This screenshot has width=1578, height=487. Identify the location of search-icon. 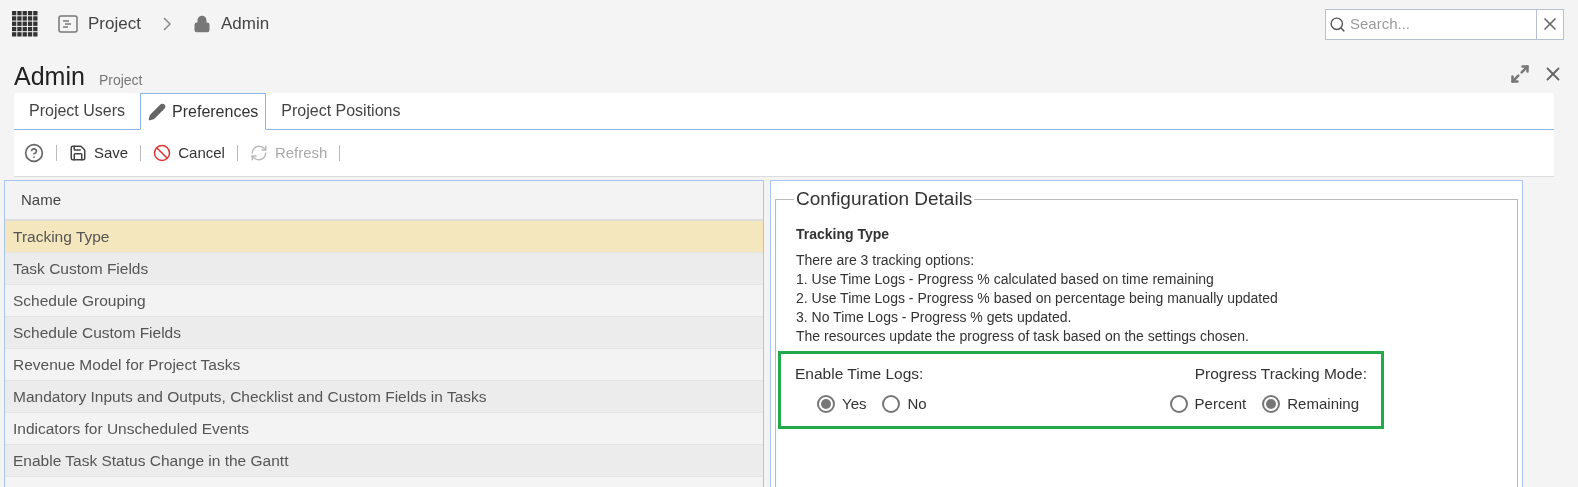
(1337, 24).